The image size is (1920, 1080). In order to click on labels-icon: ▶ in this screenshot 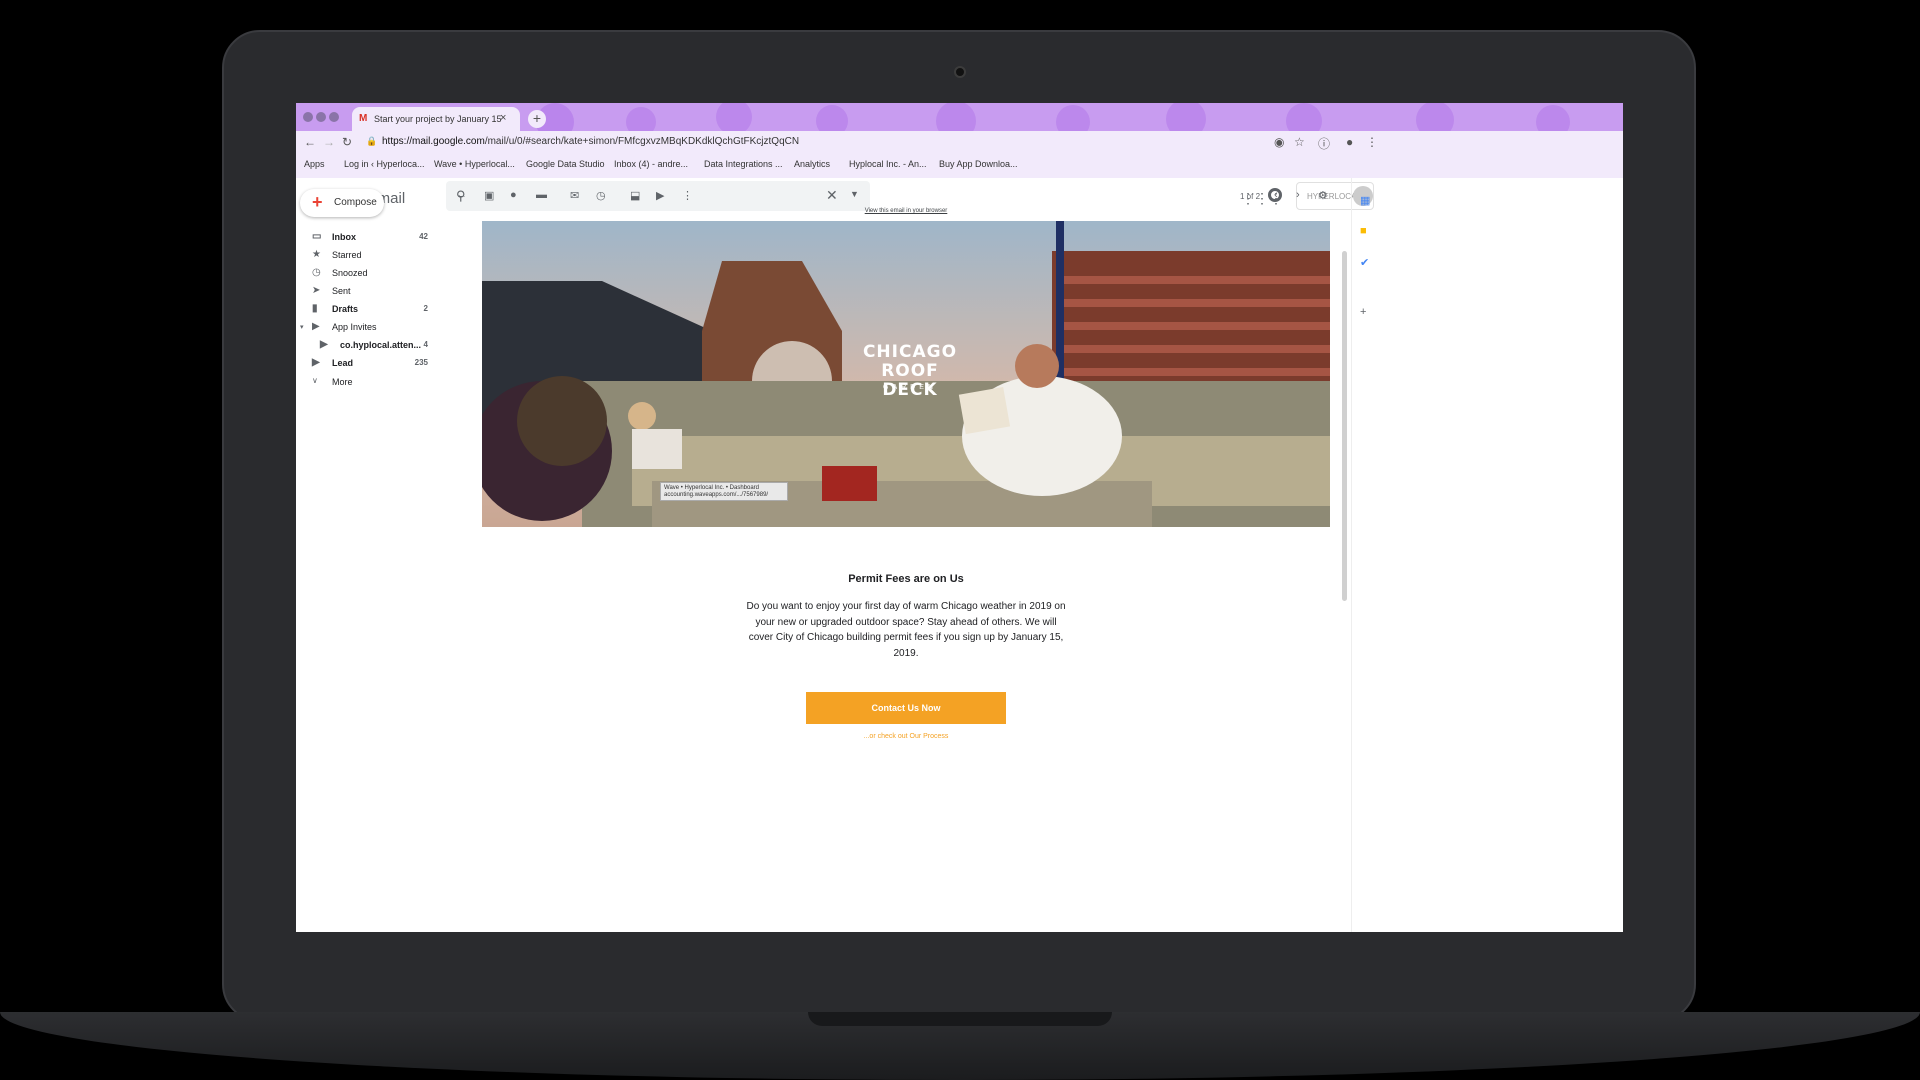, I will do `click(660, 195)`.